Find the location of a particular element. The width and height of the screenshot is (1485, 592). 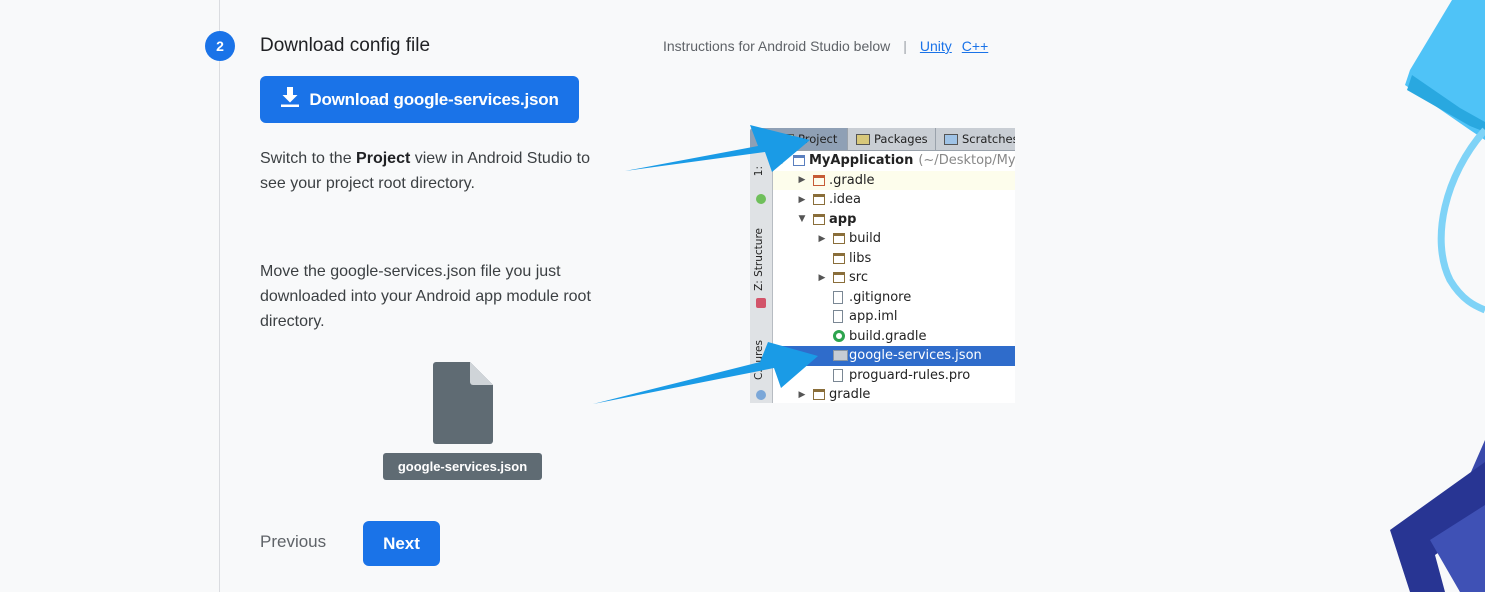

download-icon is located at coordinates (290, 99).